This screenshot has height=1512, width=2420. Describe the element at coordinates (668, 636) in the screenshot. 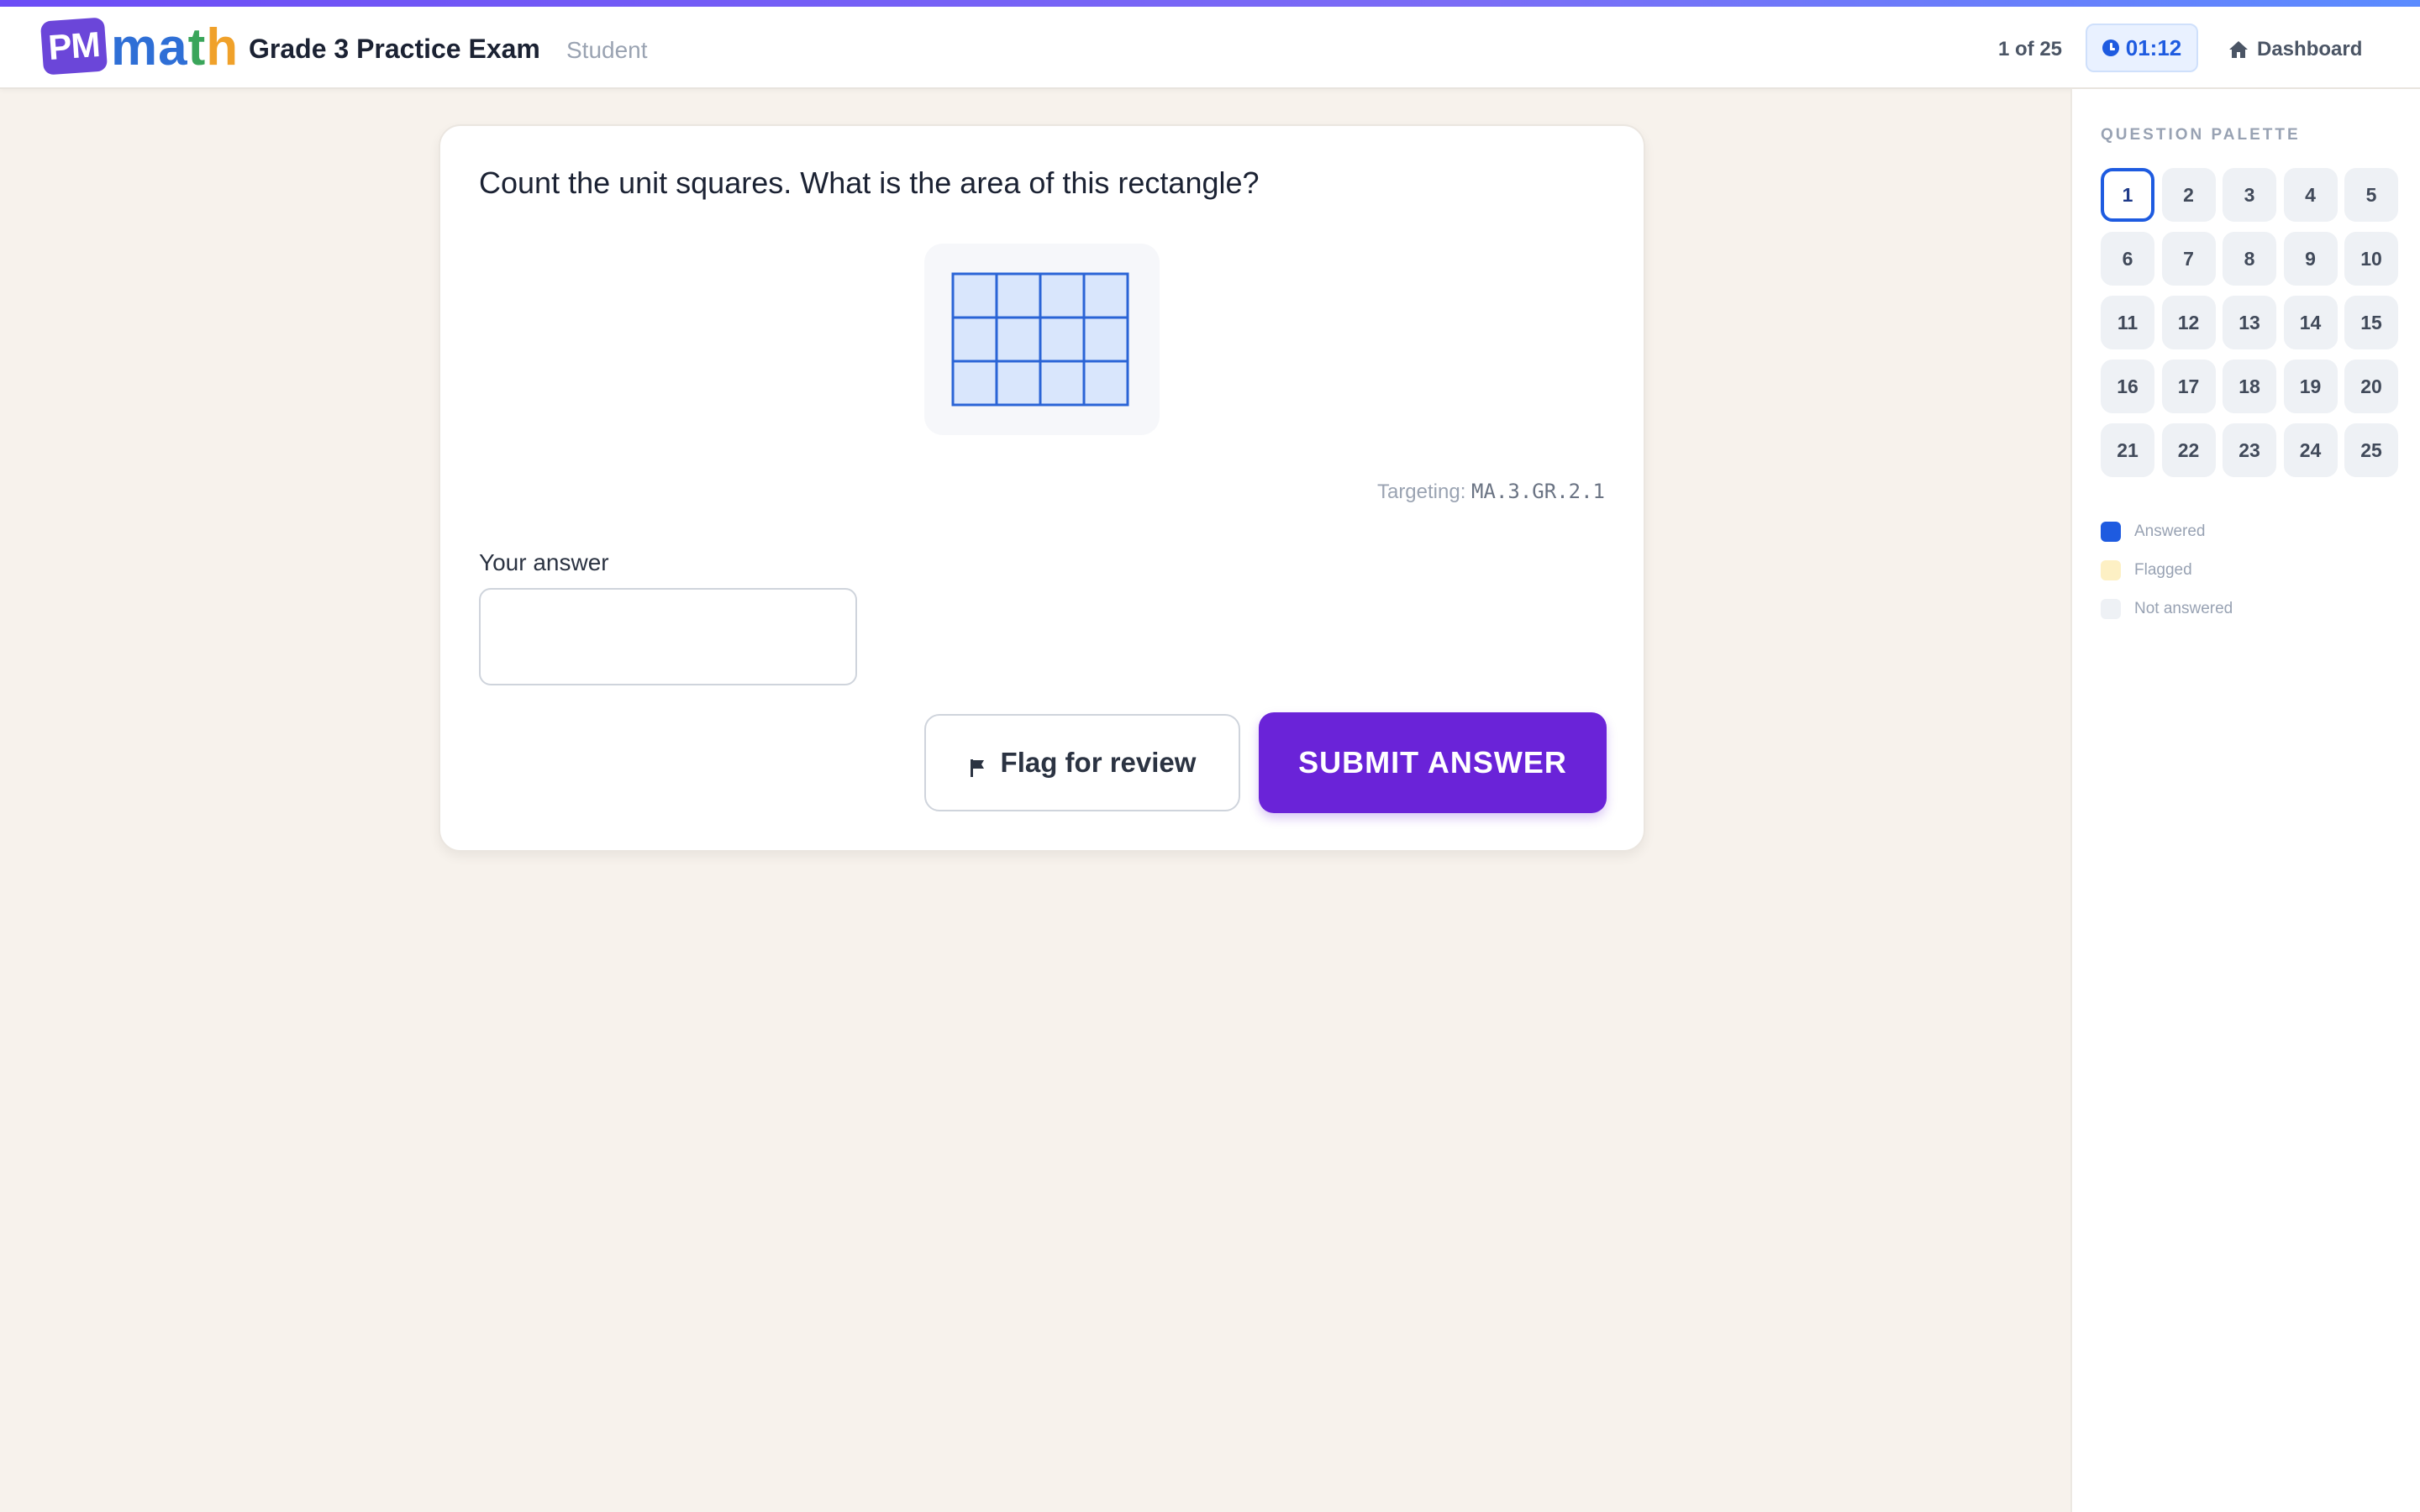

I see `answer-input` at that location.